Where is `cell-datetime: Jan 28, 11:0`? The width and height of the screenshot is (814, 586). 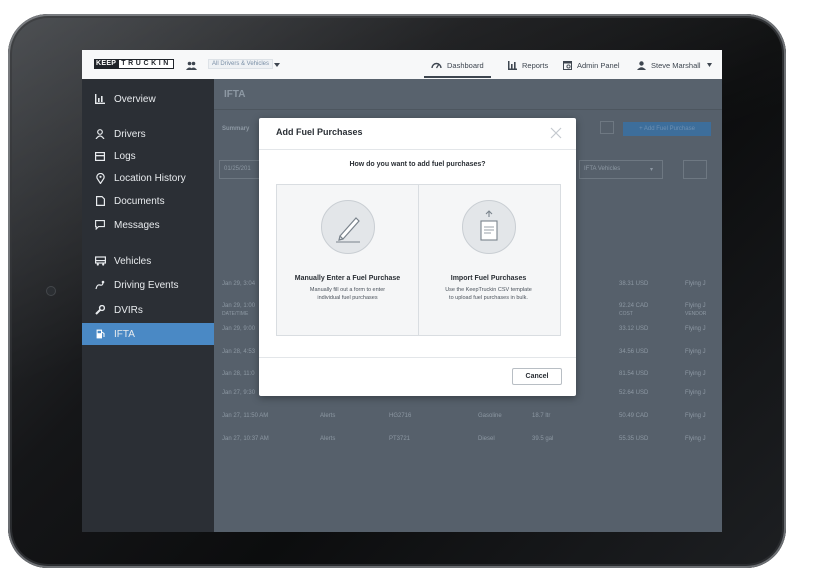
cell-datetime: Jan 28, 11:0 is located at coordinates (238, 374).